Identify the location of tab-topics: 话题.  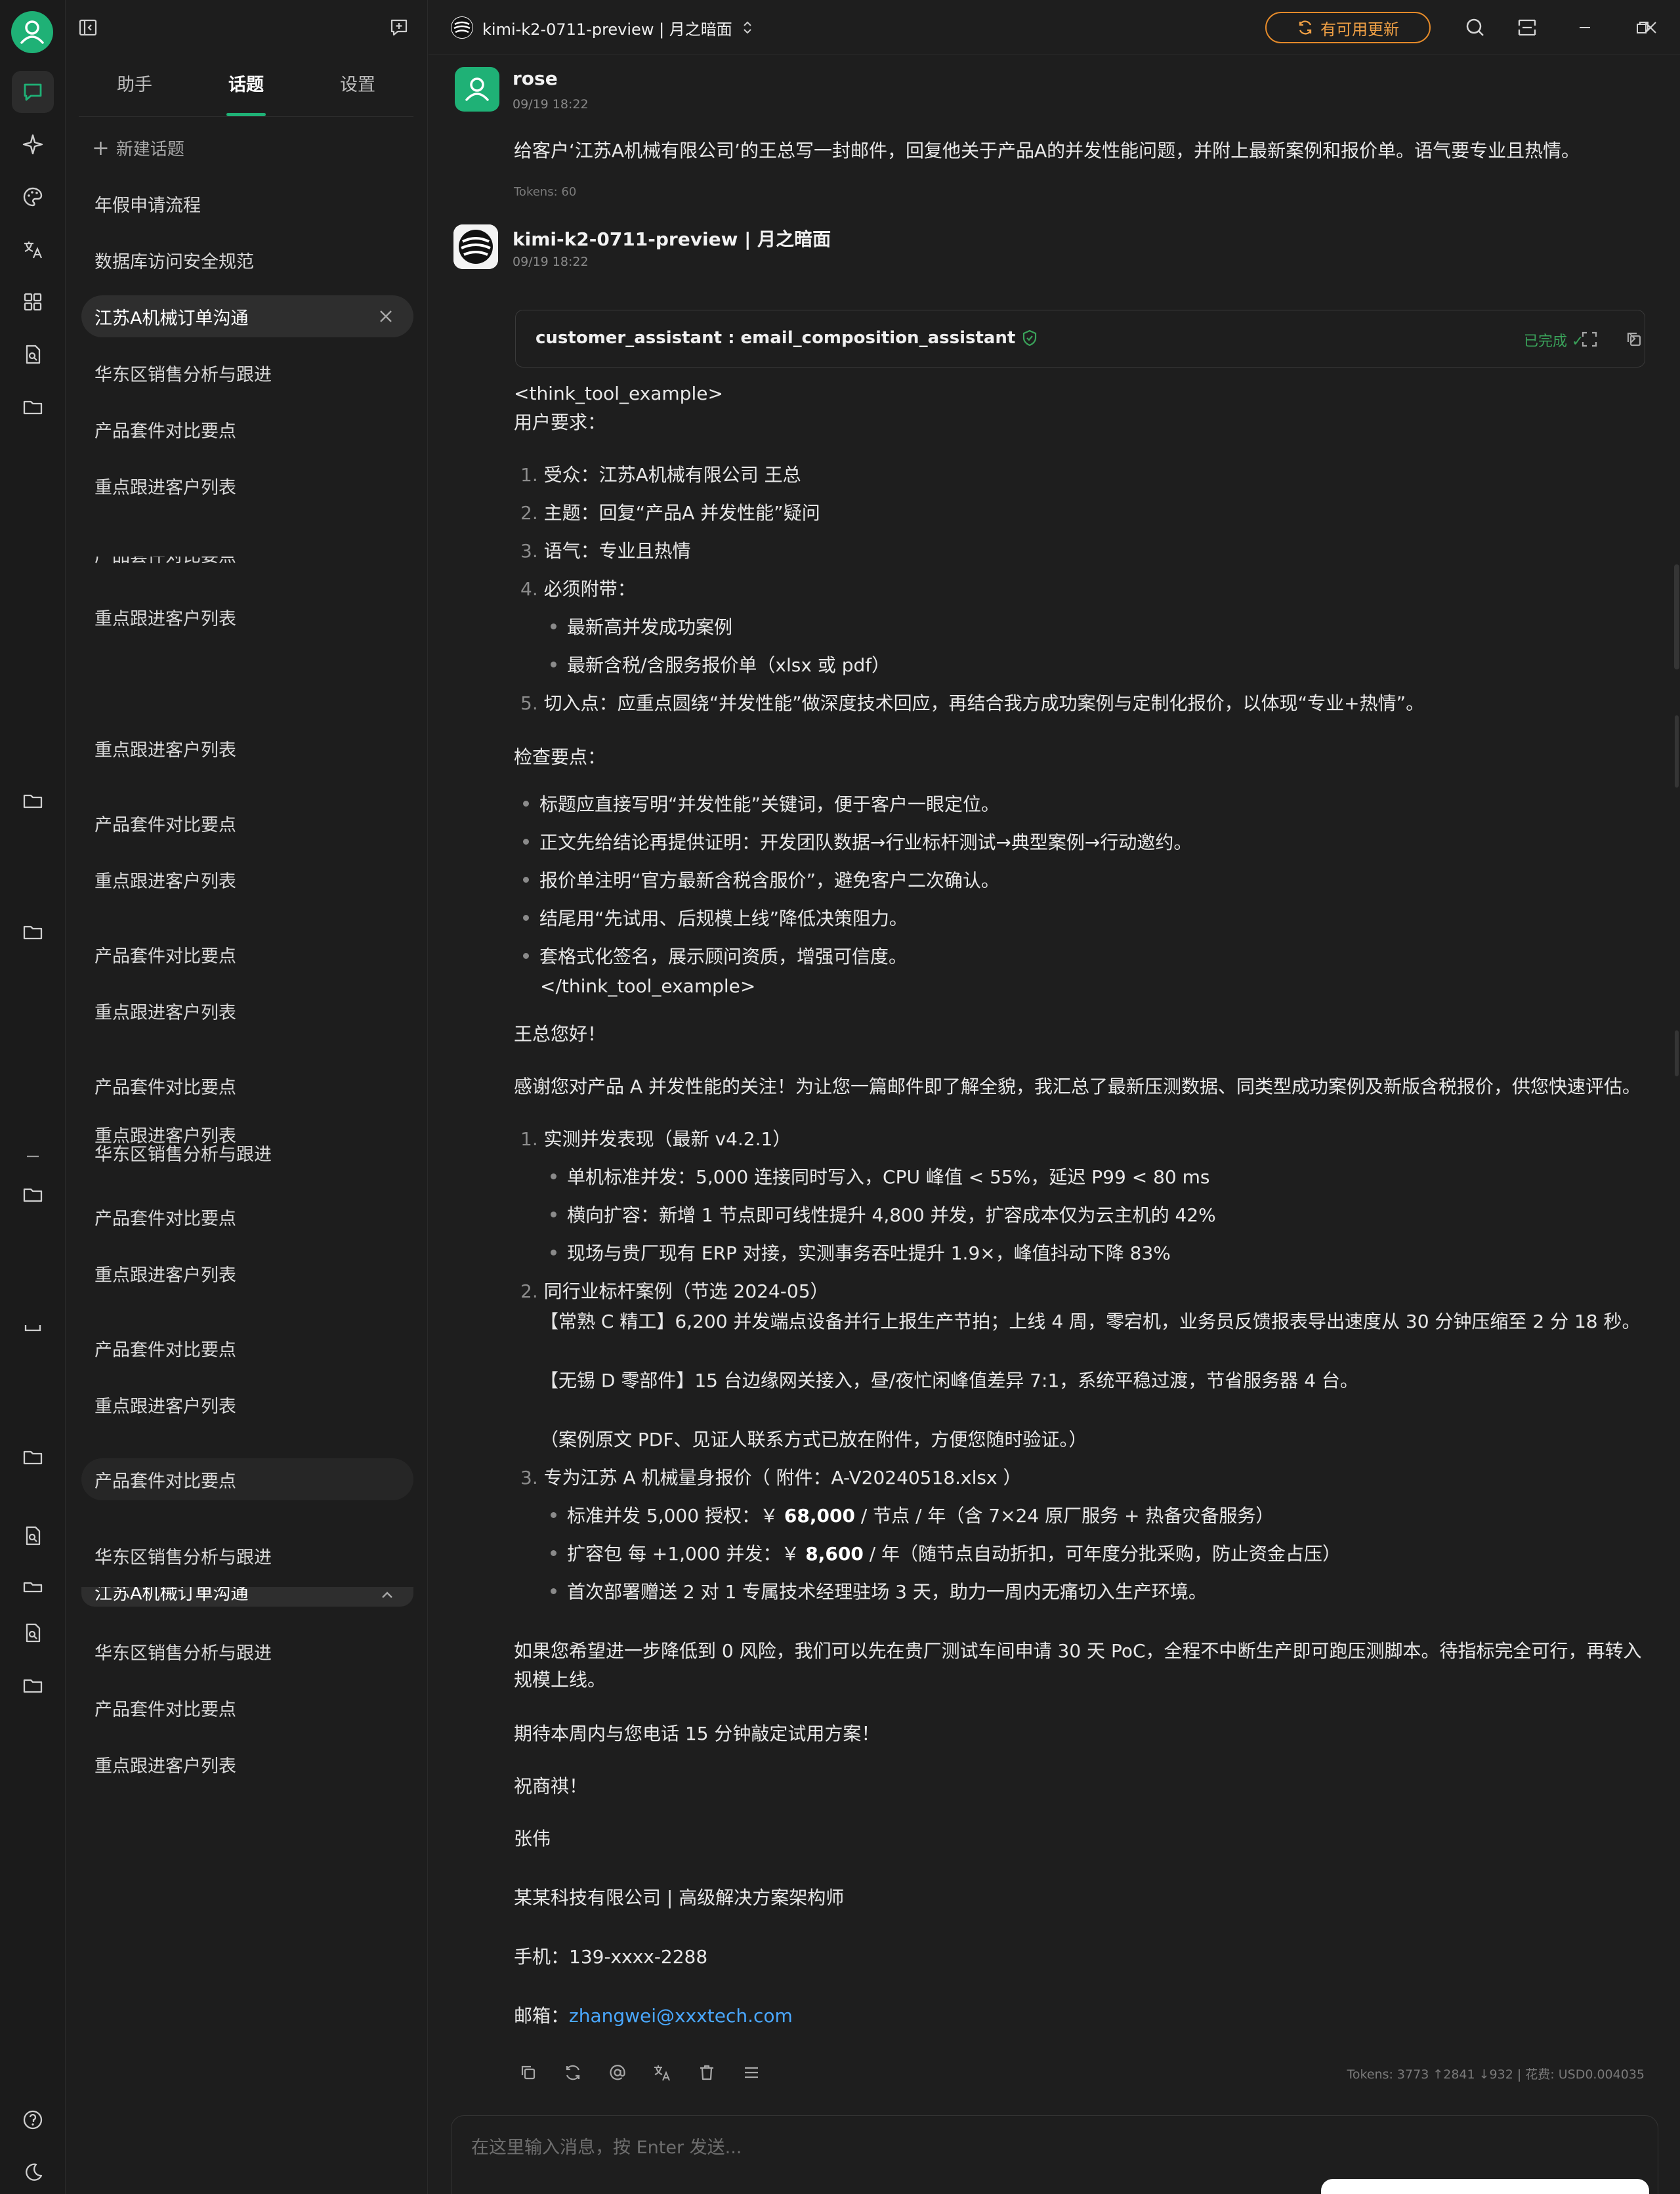
(246, 90).